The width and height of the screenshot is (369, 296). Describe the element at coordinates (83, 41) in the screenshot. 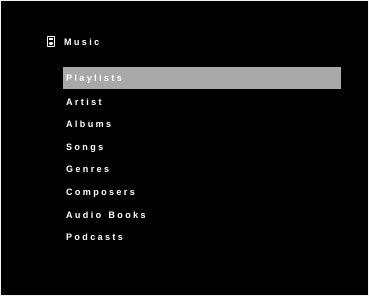

I see `screen-title: Music` at that location.